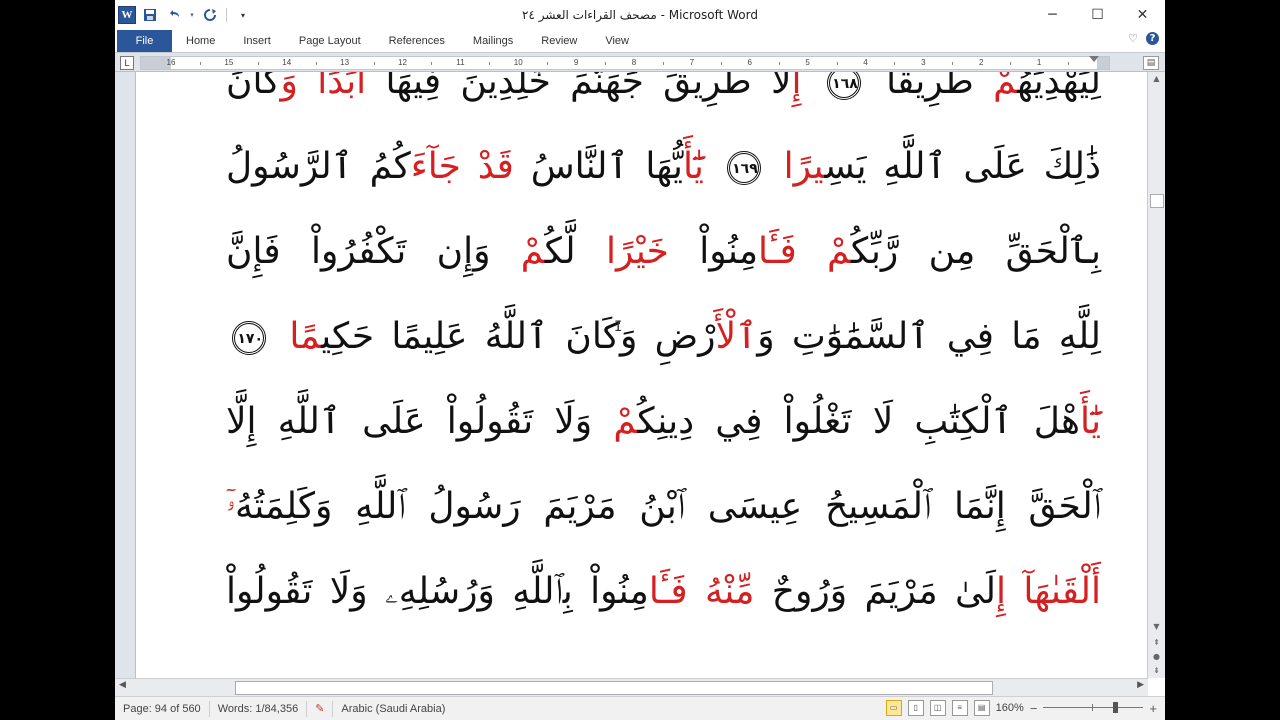 The image size is (1280, 720). What do you see at coordinates (637, 251) in the screenshot?
I see `highlighted-text-segment: خَيْرًا` at bounding box center [637, 251].